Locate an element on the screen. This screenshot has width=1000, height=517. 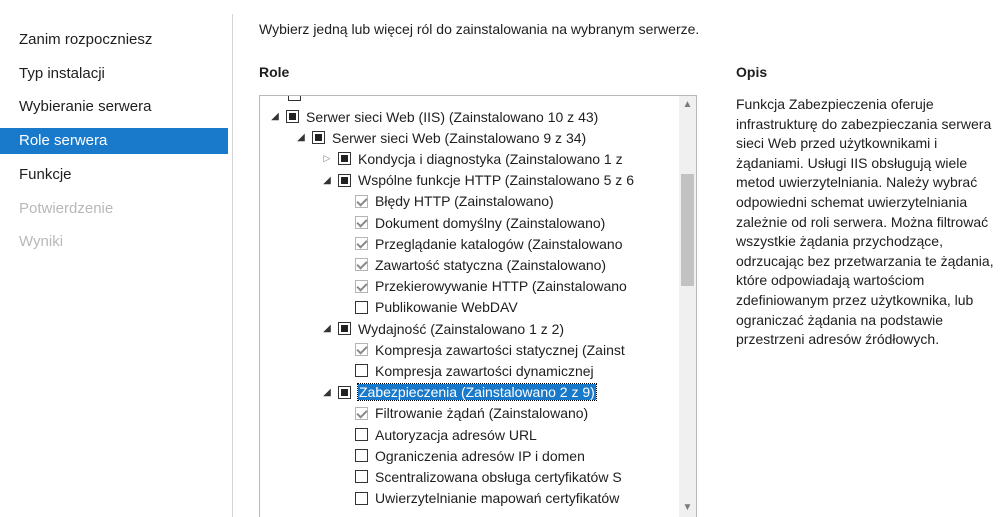
role-label: Scentralizowana obsługa certyfikatów S is located at coordinates (498, 477).